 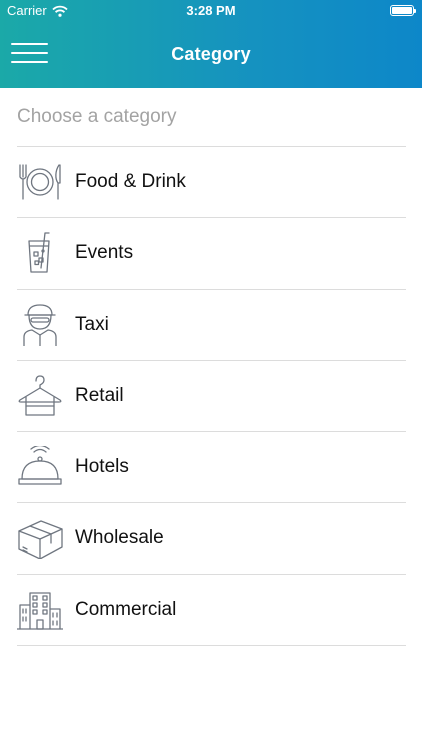 I want to click on service-bell-icon, so click(x=40, y=465).